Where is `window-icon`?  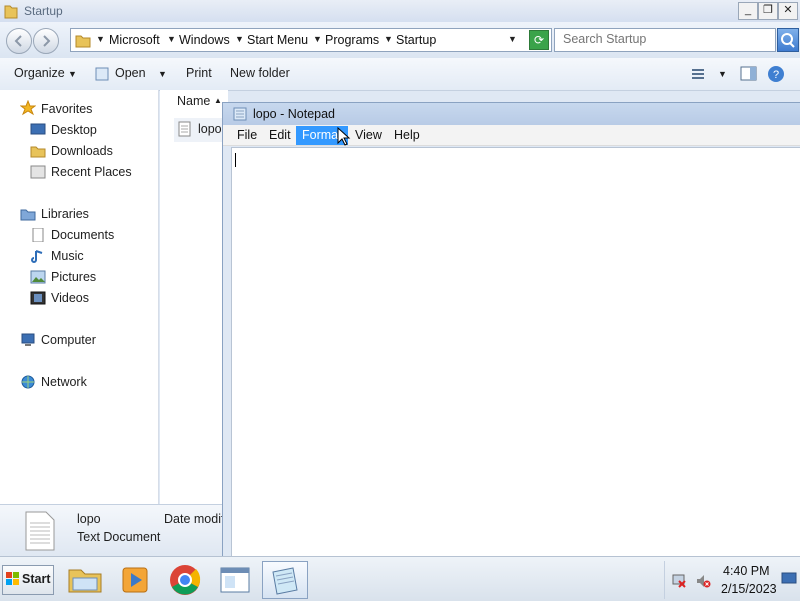
window-icon is located at coordinates (235, 580).